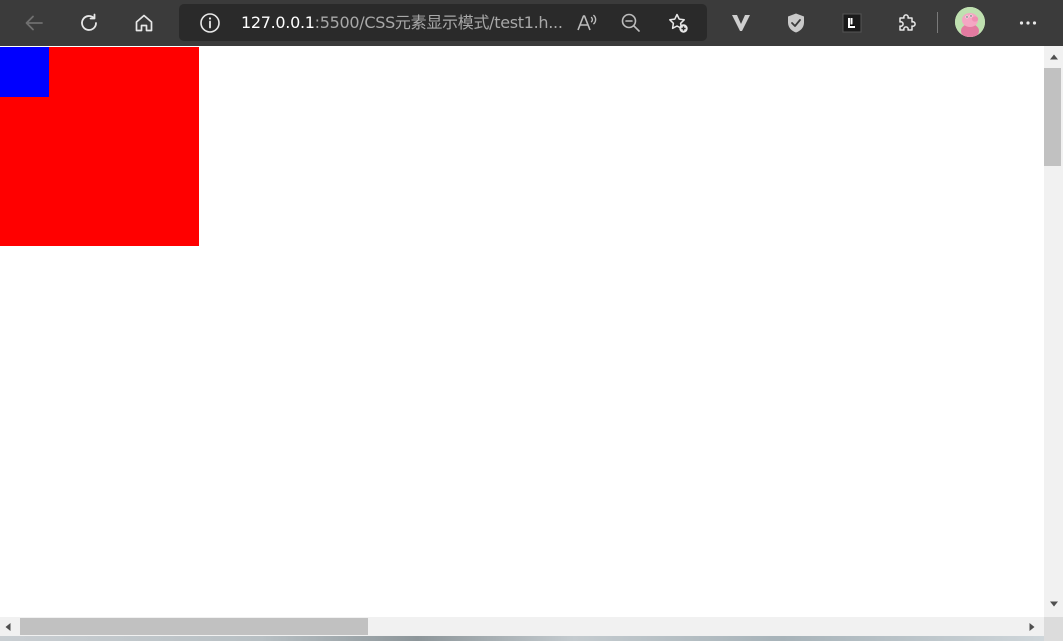 This screenshot has width=1063, height=641. Describe the element at coordinates (278, 22) in the screenshot. I see `url-host: 127.0.0.1` at that location.